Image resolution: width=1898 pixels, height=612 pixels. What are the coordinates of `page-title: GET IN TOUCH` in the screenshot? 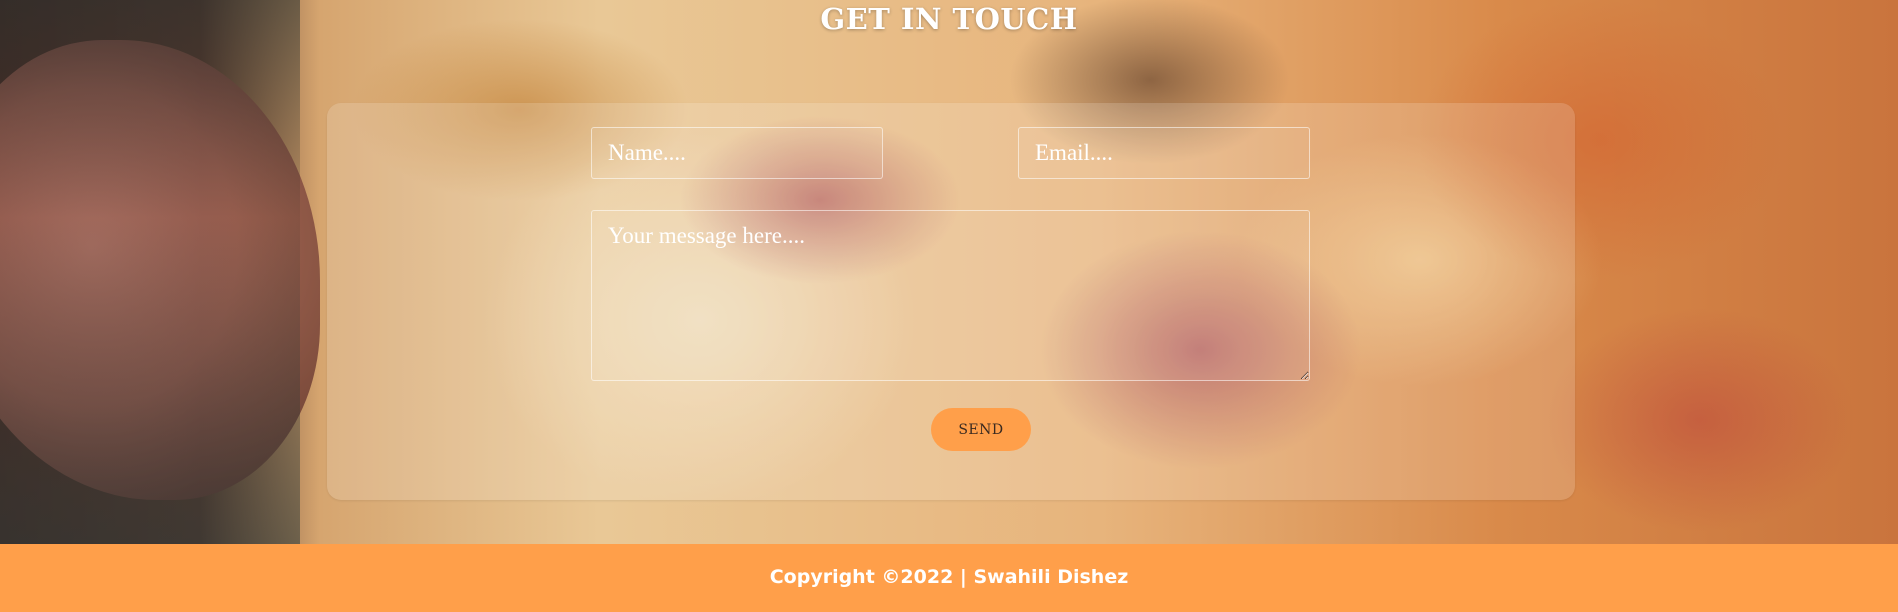 It's located at (949, 19).